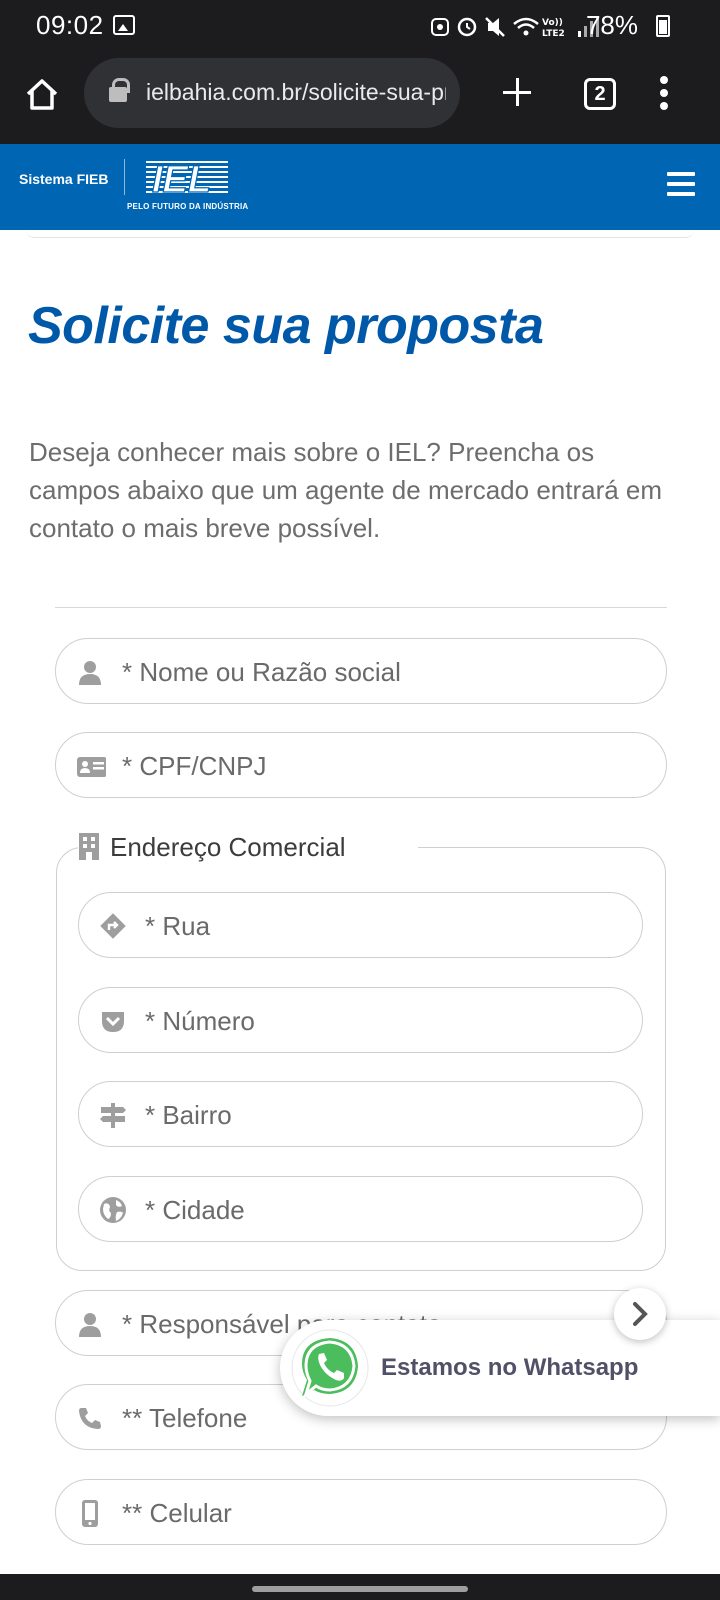 This screenshot has width=720, height=1600. What do you see at coordinates (515, 27) in the screenshot?
I see `status-icons: Vo)) LTE2` at bounding box center [515, 27].